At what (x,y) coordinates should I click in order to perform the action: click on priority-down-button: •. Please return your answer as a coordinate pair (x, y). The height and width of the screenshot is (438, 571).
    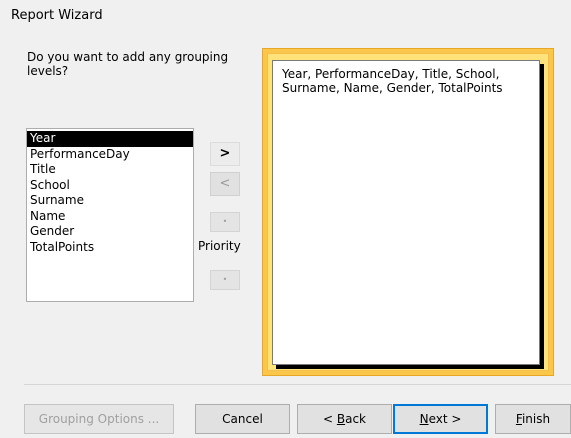
    Looking at the image, I should click on (225, 280).